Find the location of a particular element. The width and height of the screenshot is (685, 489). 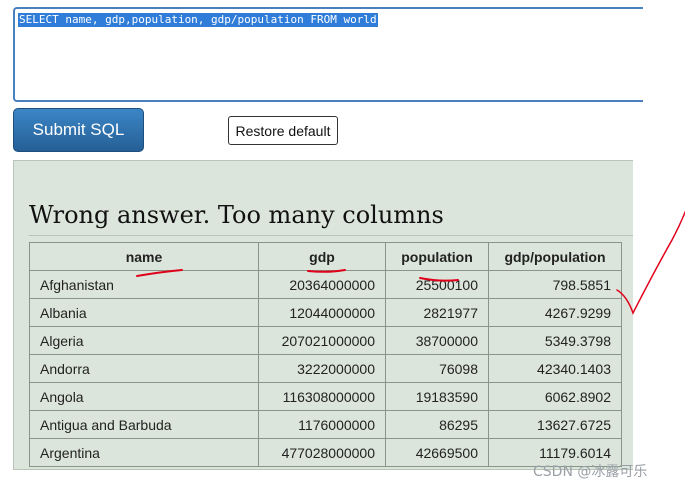

cell-gdp-per-population: 13627.6725 is located at coordinates (555, 424).